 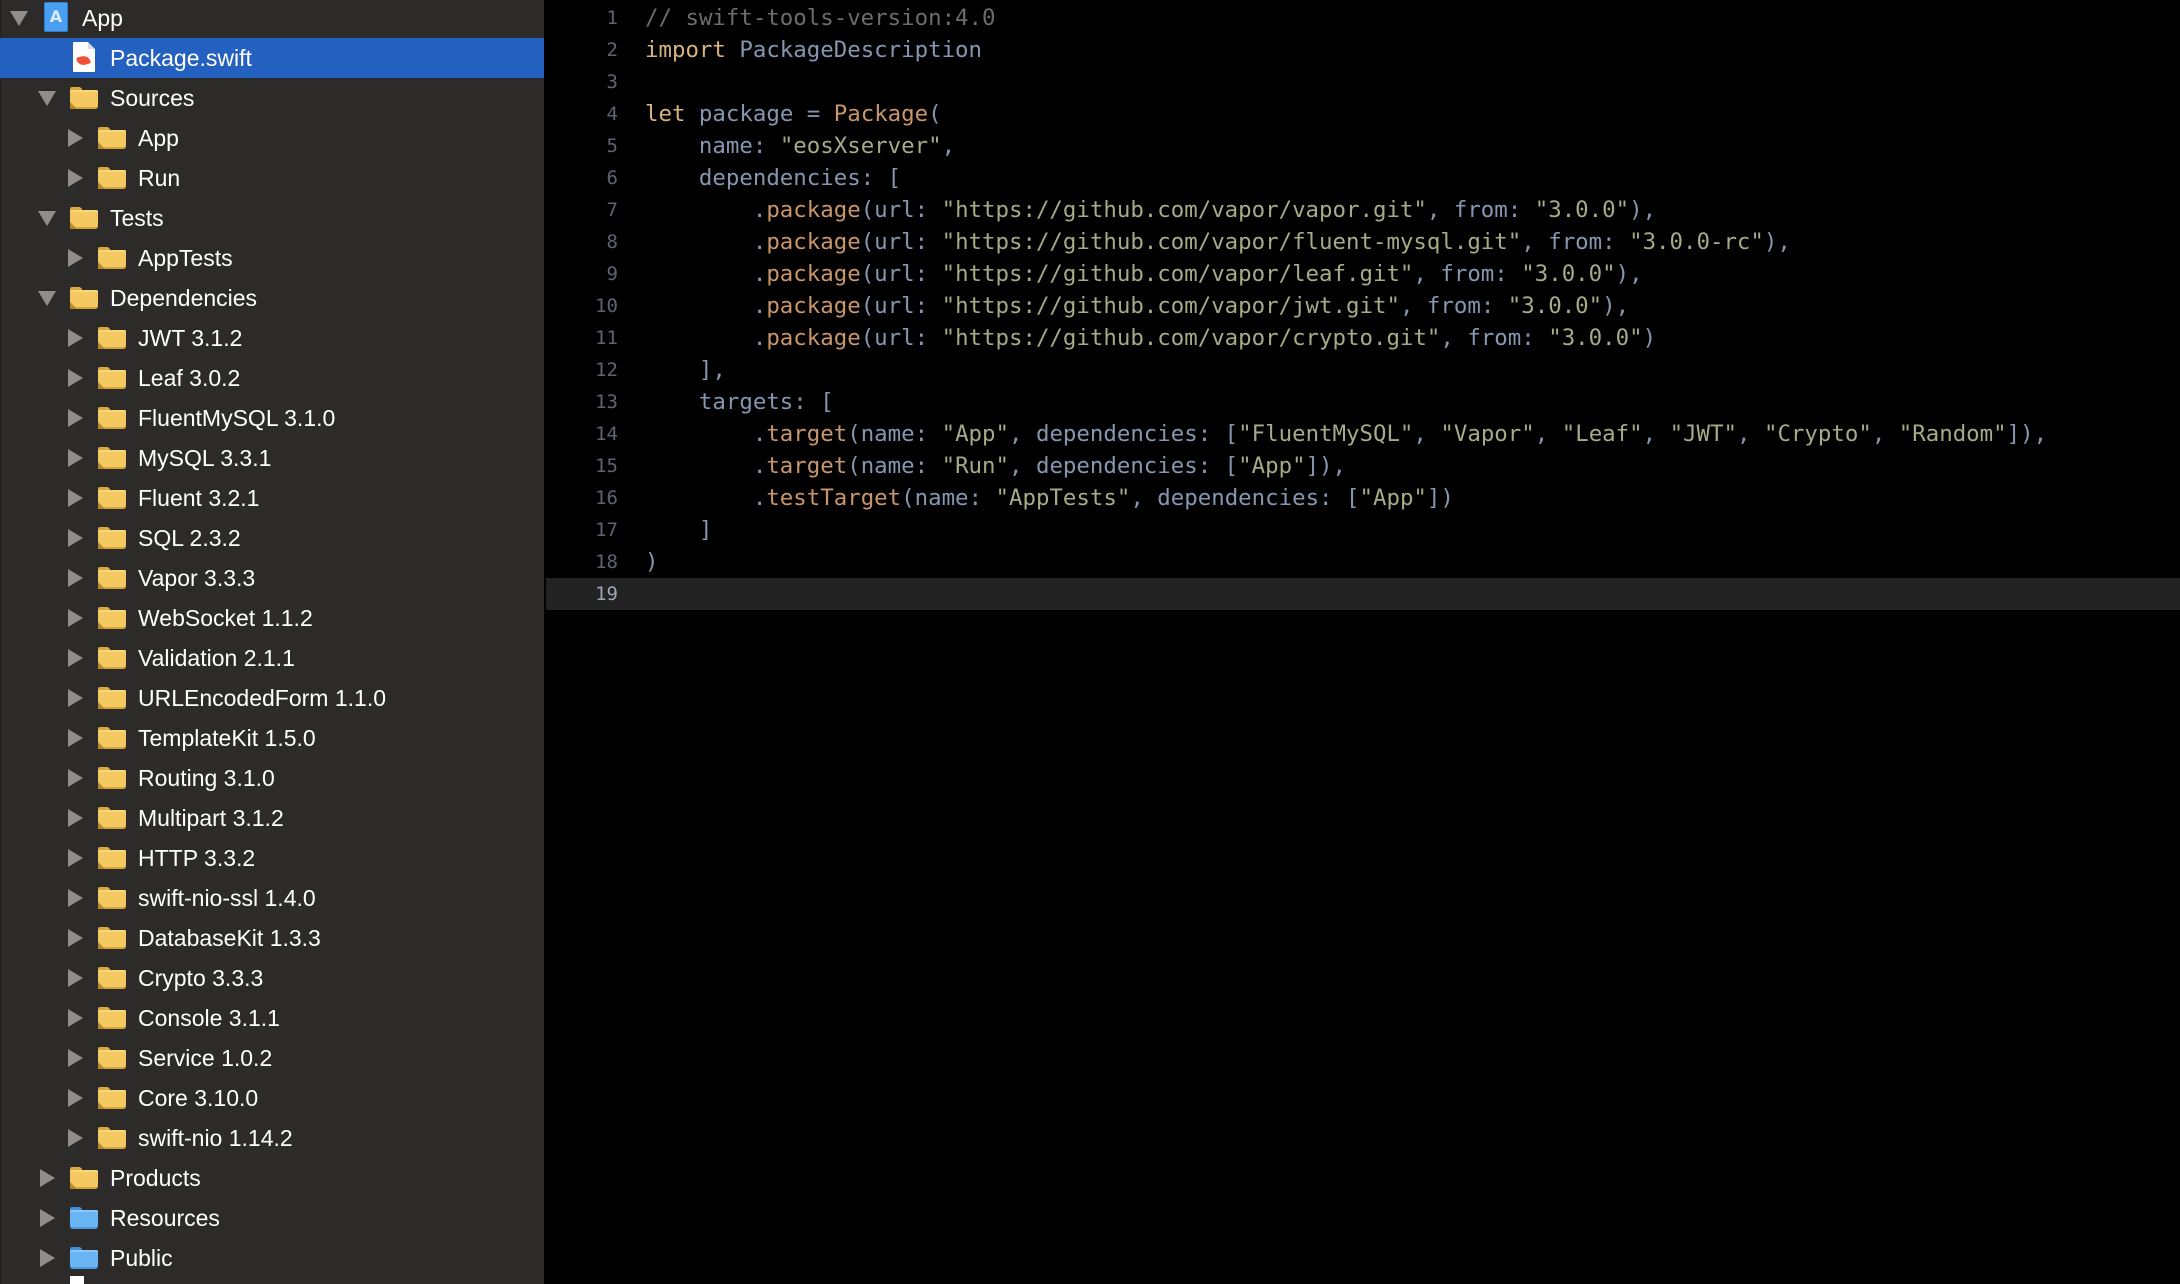 I want to click on code-line: 12 ],, so click(x=1363, y=370).